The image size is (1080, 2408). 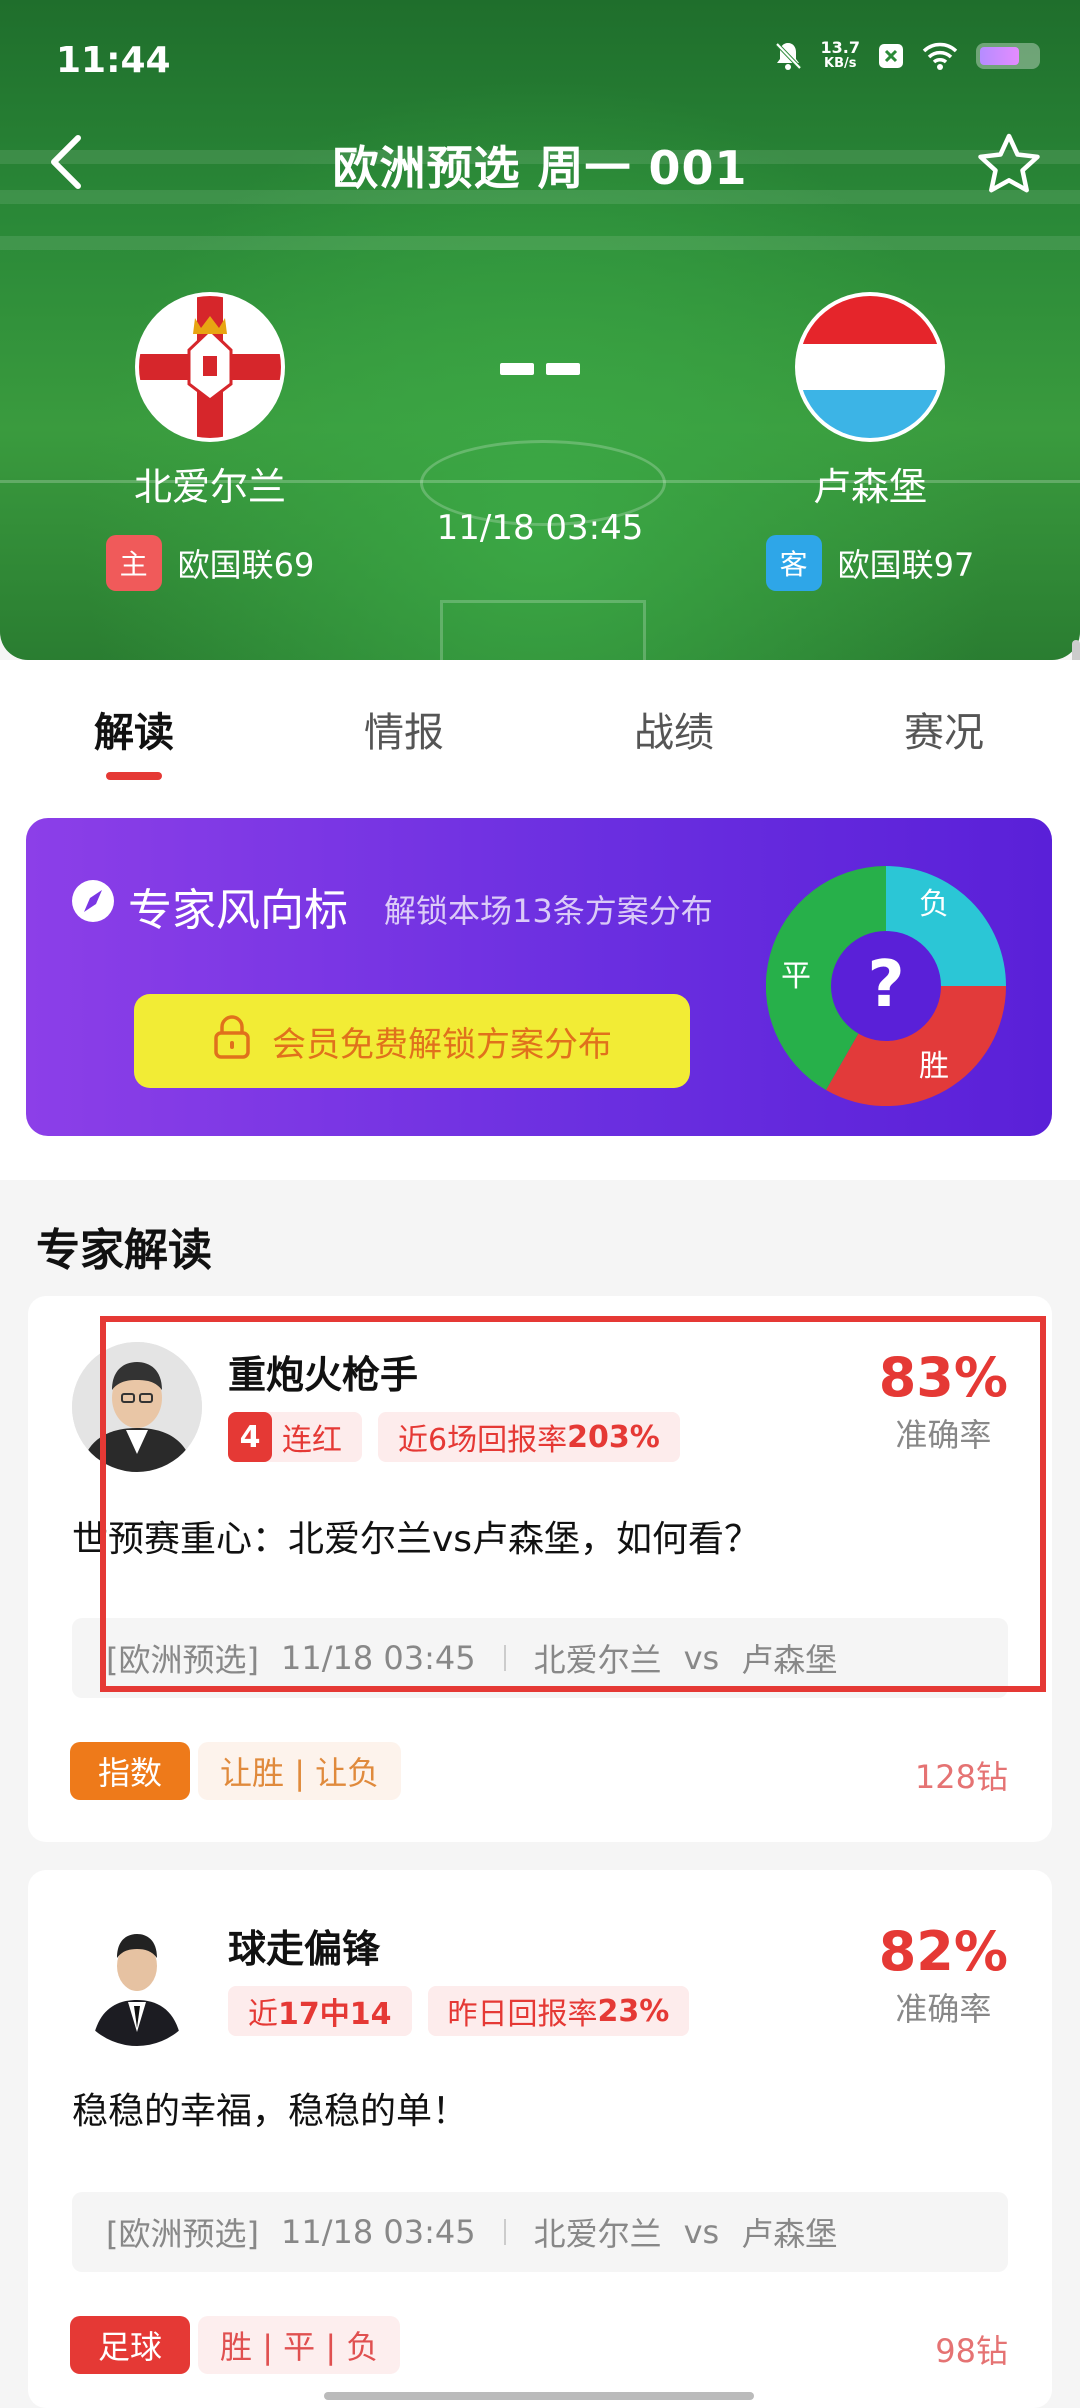 What do you see at coordinates (906, 565) in the screenshot?
I see `away-league-rank: 欧国联97` at bounding box center [906, 565].